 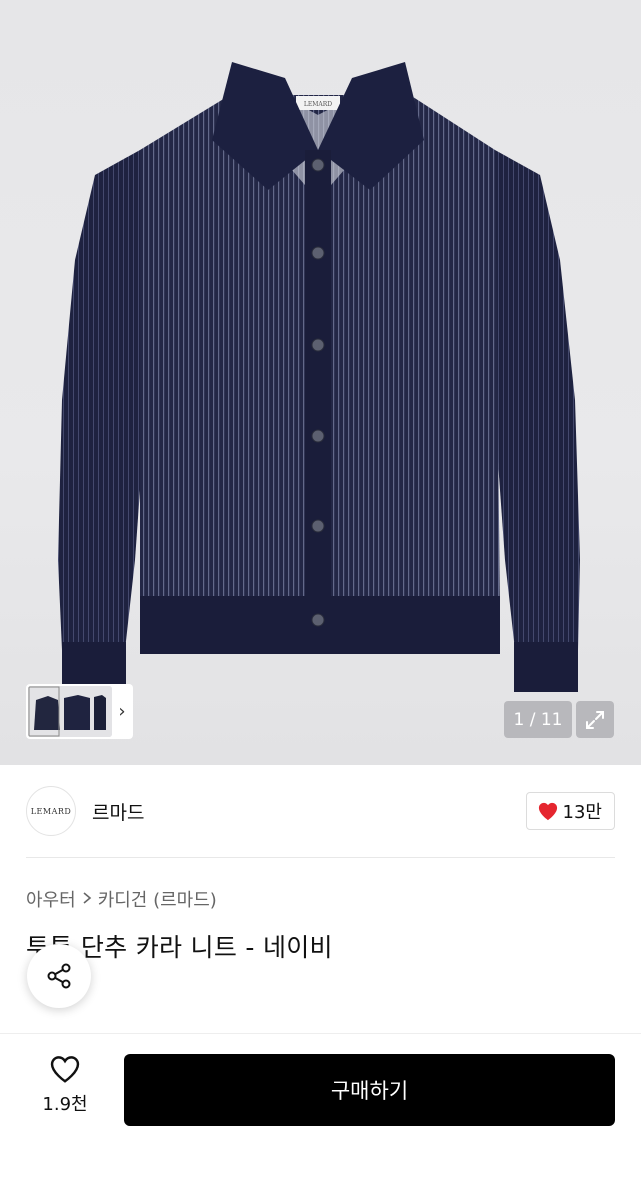 What do you see at coordinates (595, 719) in the screenshot?
I see `expand-icon` at bounding box center [595, 719].